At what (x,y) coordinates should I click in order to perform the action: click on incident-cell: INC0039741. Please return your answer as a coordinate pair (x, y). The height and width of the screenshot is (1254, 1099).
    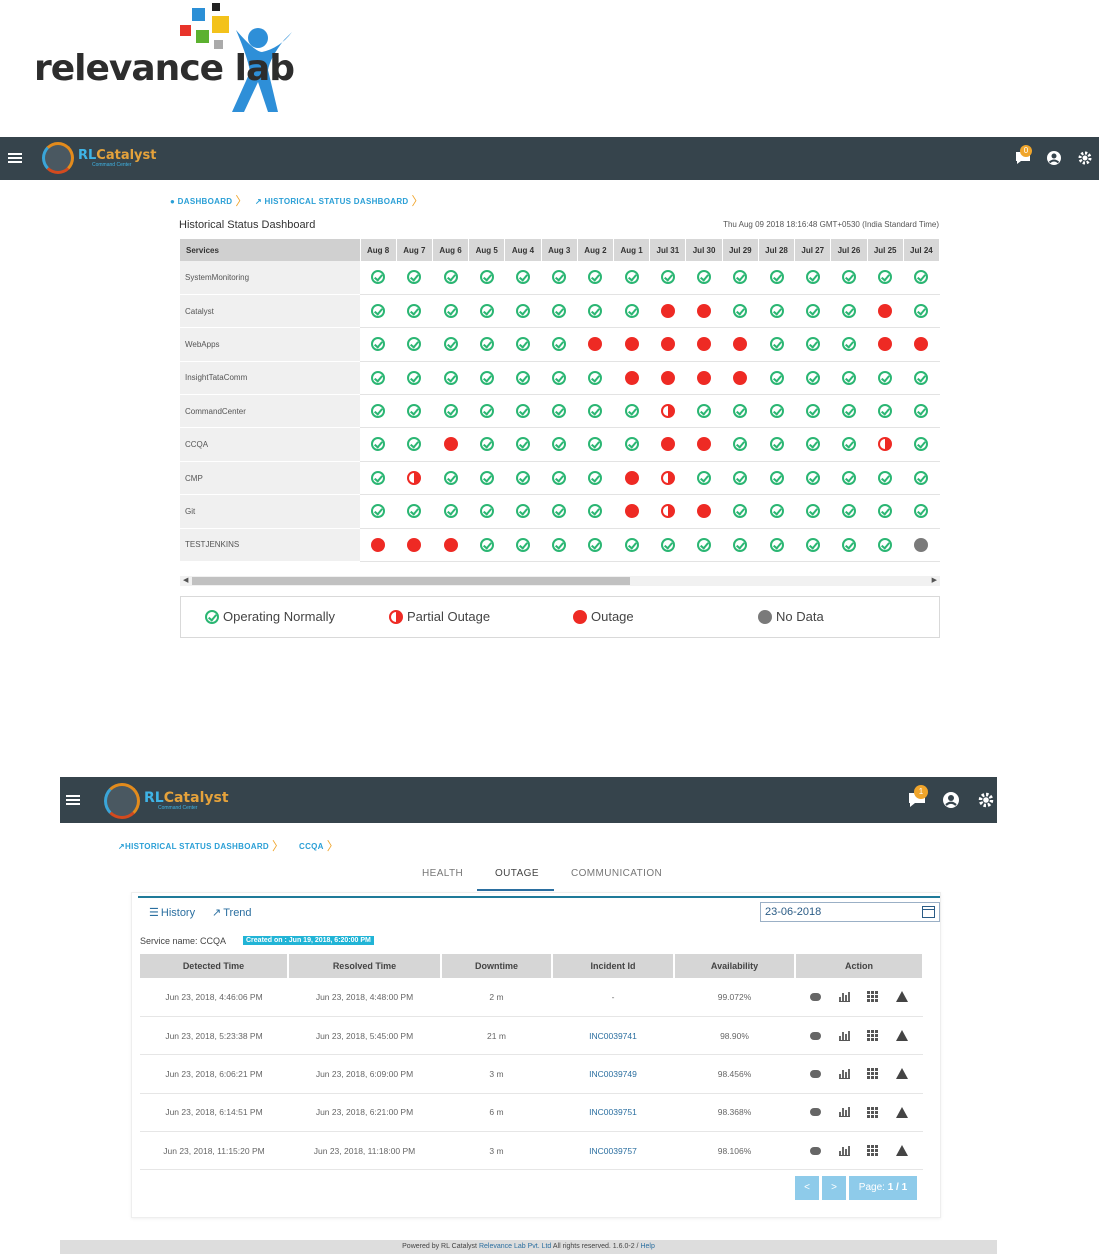
    Looking at the image, I should click on (613, 1036).